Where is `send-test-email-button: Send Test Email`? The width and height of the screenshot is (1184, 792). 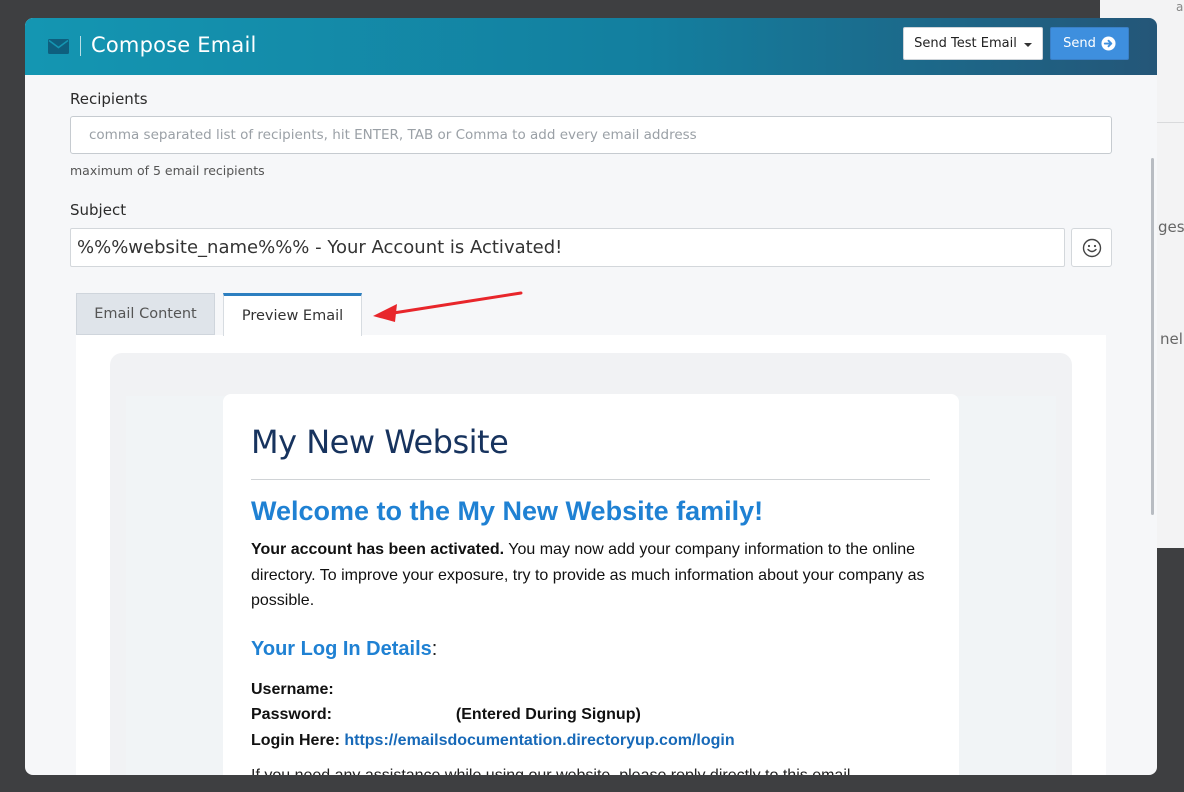 send-test-email-button: Send Test Email is located at coordinates (973, 43).